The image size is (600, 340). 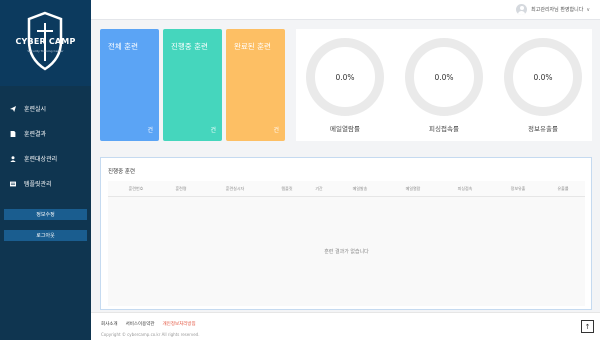 I want to click on panel-title: 진행중 훈련, so click(x=122, y=172).